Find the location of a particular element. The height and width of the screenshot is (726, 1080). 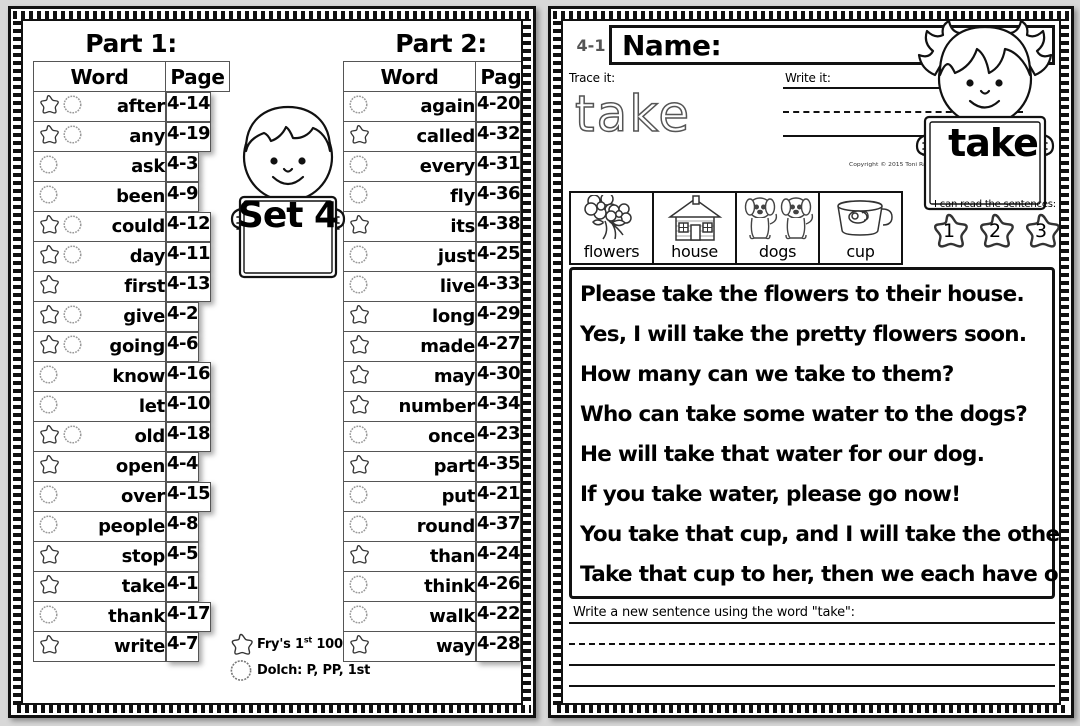

word-cell: called is located at coordinates (409, 136).